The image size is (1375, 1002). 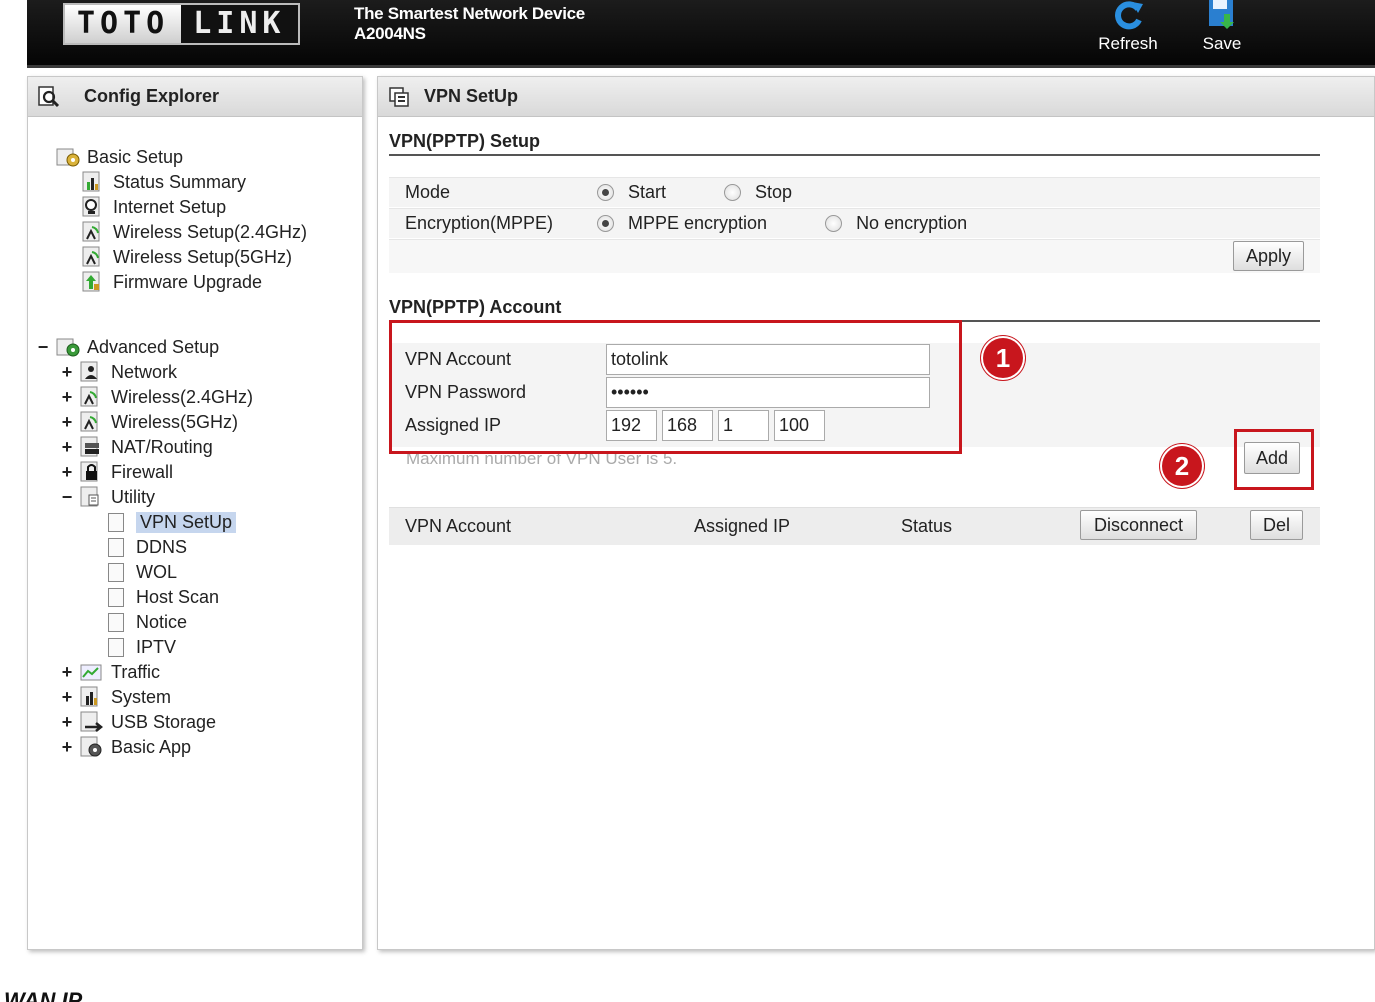 I want to click on tagline: The Smartest Network Device A2004NS, so click(x=469, y=24).